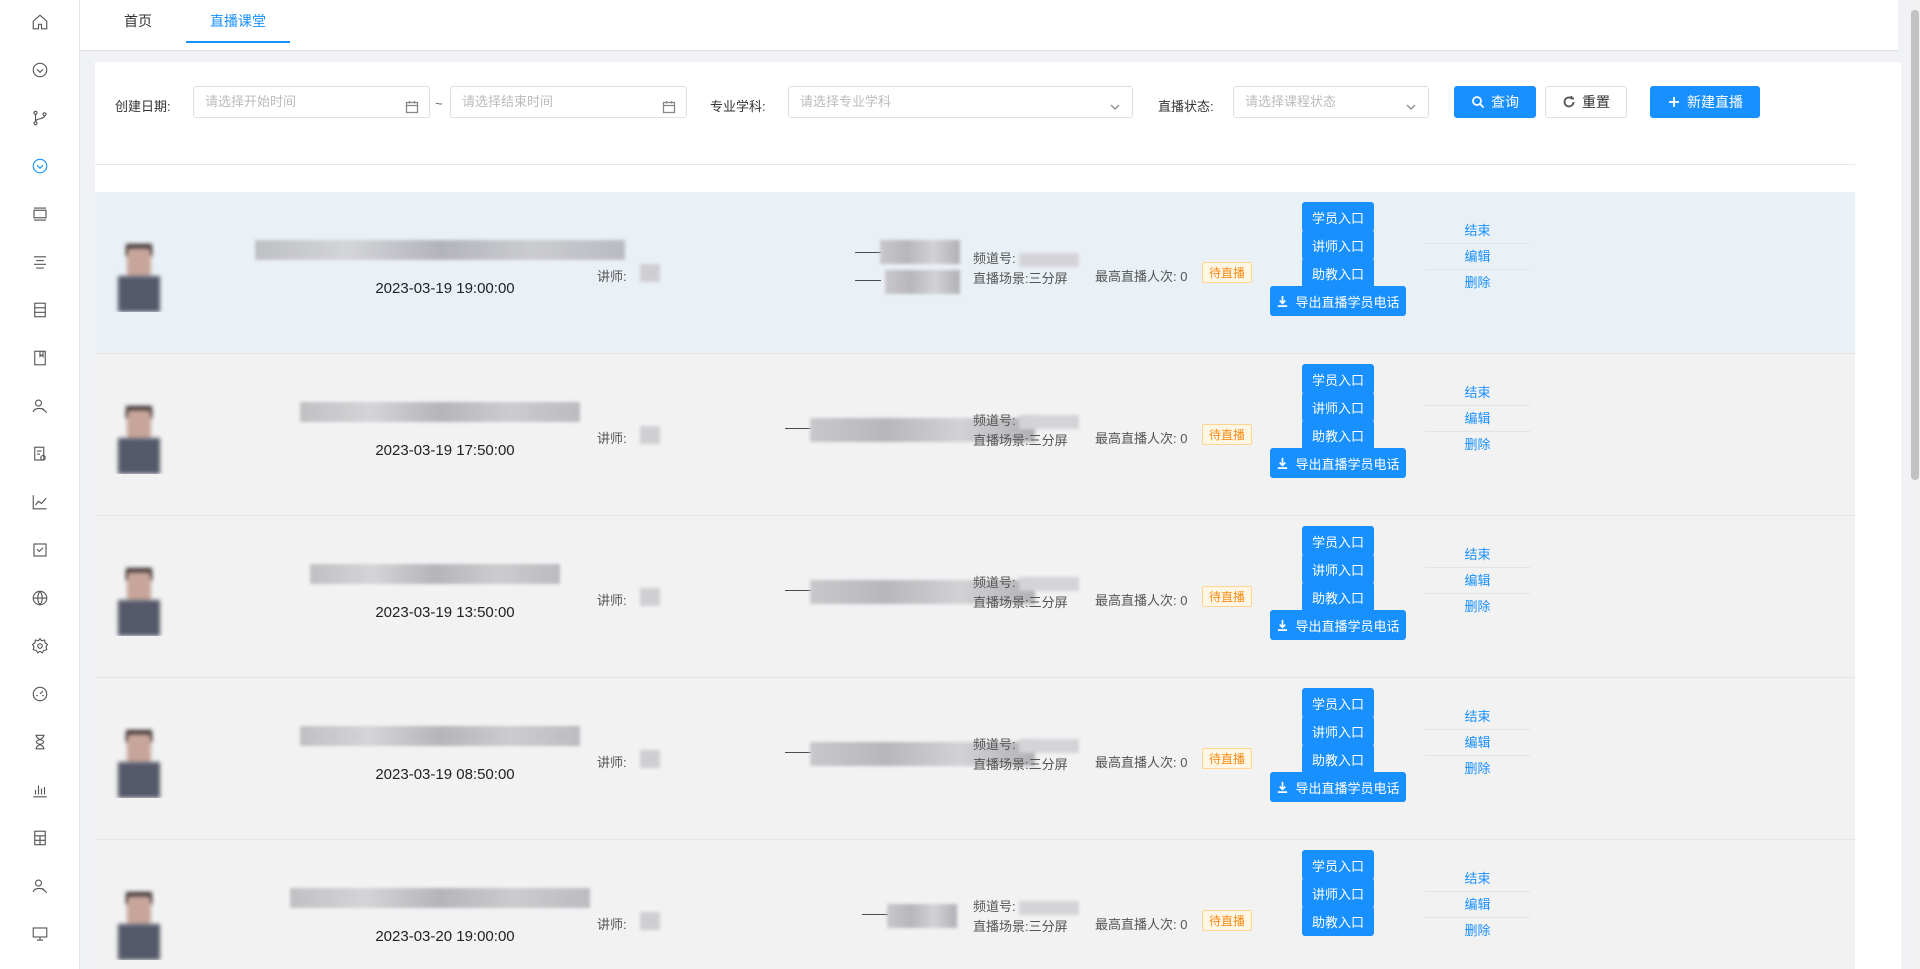 The height and width of the screenshot is (969, 1920). I want to click on subject-select: 请选择专业学科, so click(960, 102).